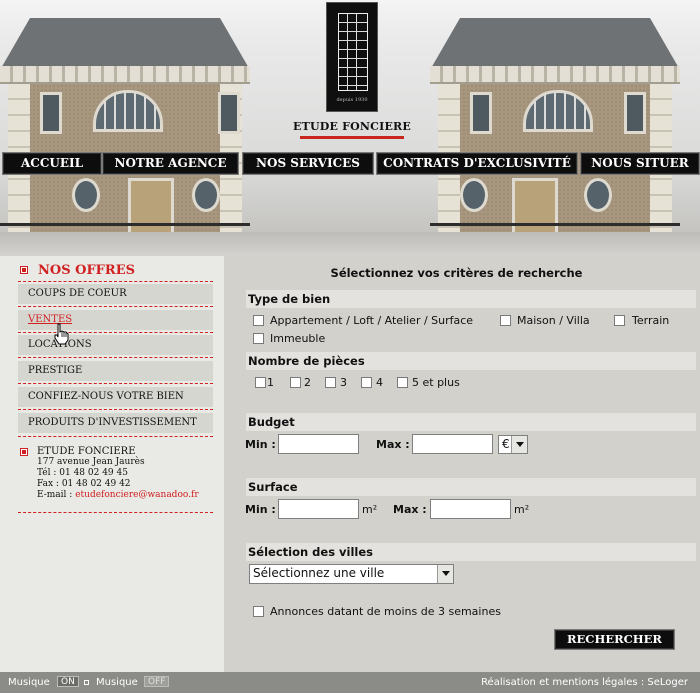 The height and width of the screenshot is (693, 700). What do you see at coordinates (68, 681) in the screenshot?
I see `music-on-toggle: ON` at bounding box center [68, 681].